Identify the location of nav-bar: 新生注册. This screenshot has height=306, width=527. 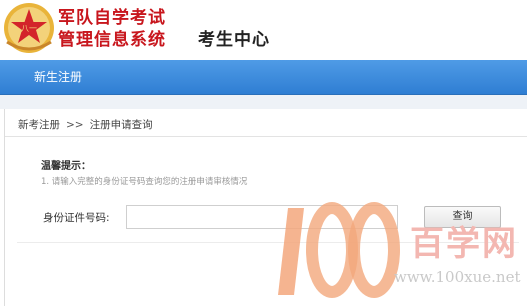
(263, 77).